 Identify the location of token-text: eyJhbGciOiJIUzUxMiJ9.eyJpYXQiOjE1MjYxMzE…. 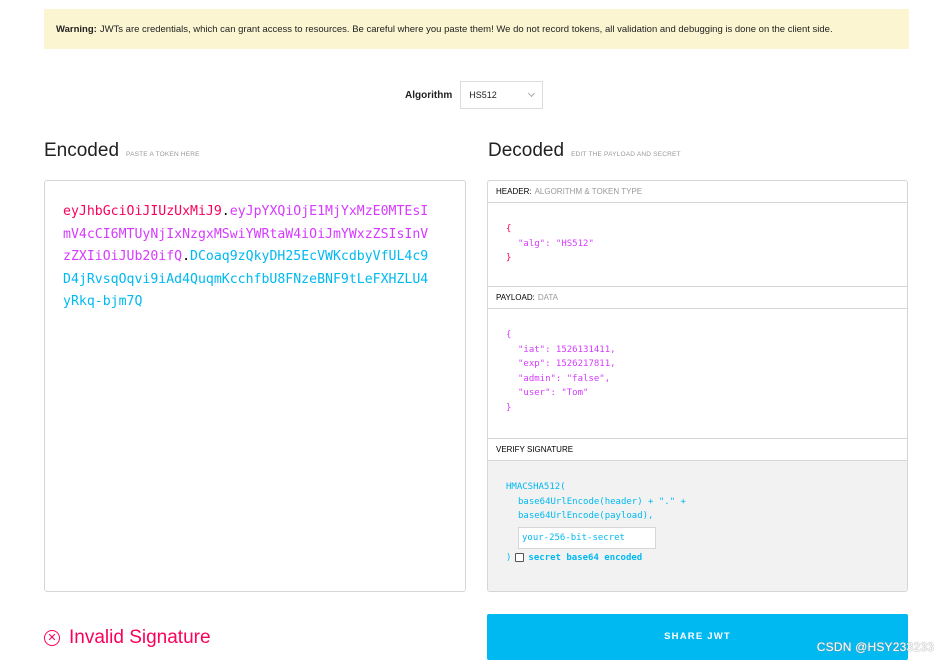
(248, 257).